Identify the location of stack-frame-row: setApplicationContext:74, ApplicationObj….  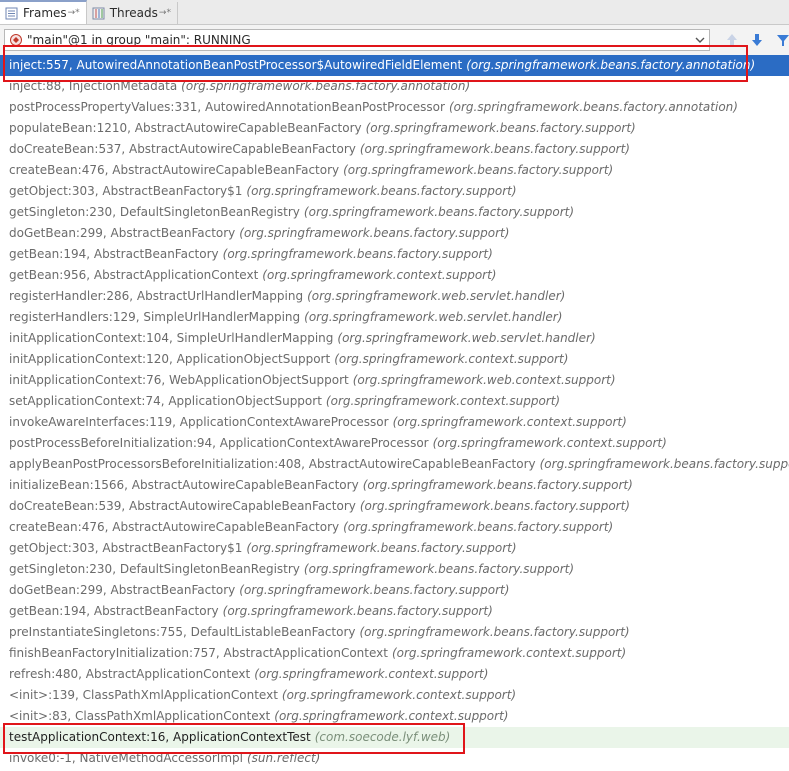
(394, 401).